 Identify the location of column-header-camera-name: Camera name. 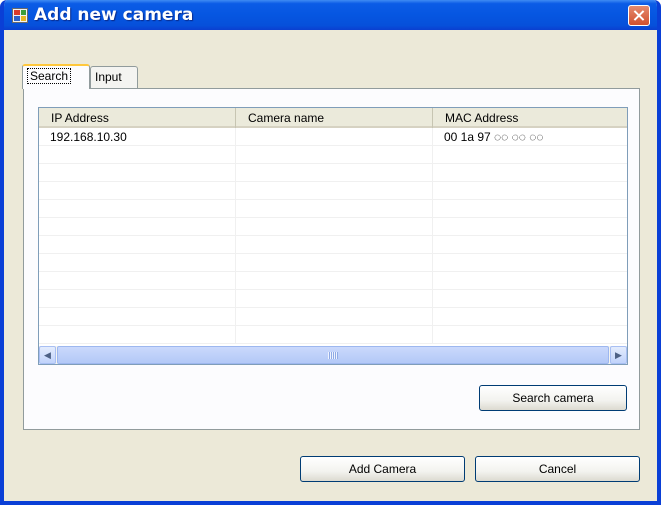
(334, 118).